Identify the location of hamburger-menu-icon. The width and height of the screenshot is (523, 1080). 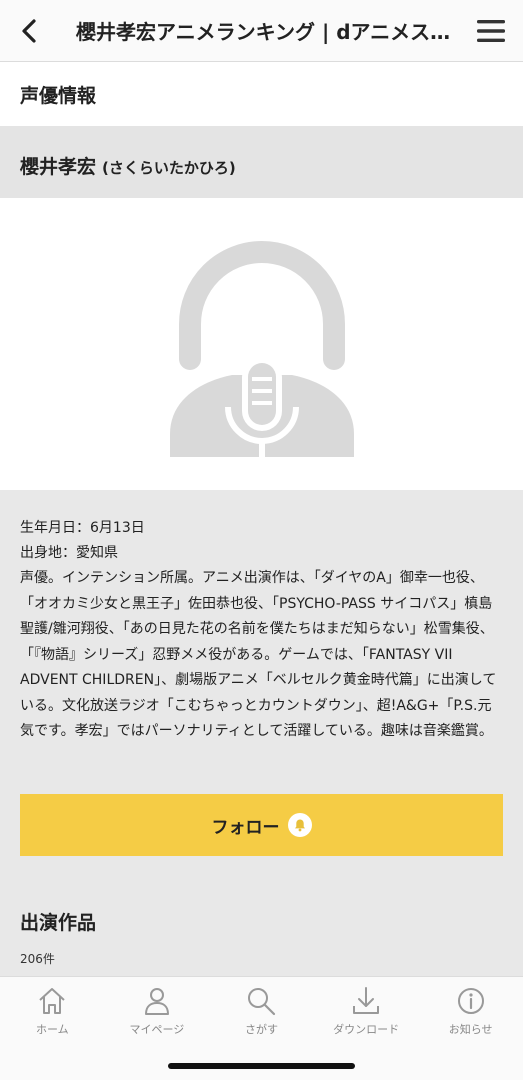
(491, 30).